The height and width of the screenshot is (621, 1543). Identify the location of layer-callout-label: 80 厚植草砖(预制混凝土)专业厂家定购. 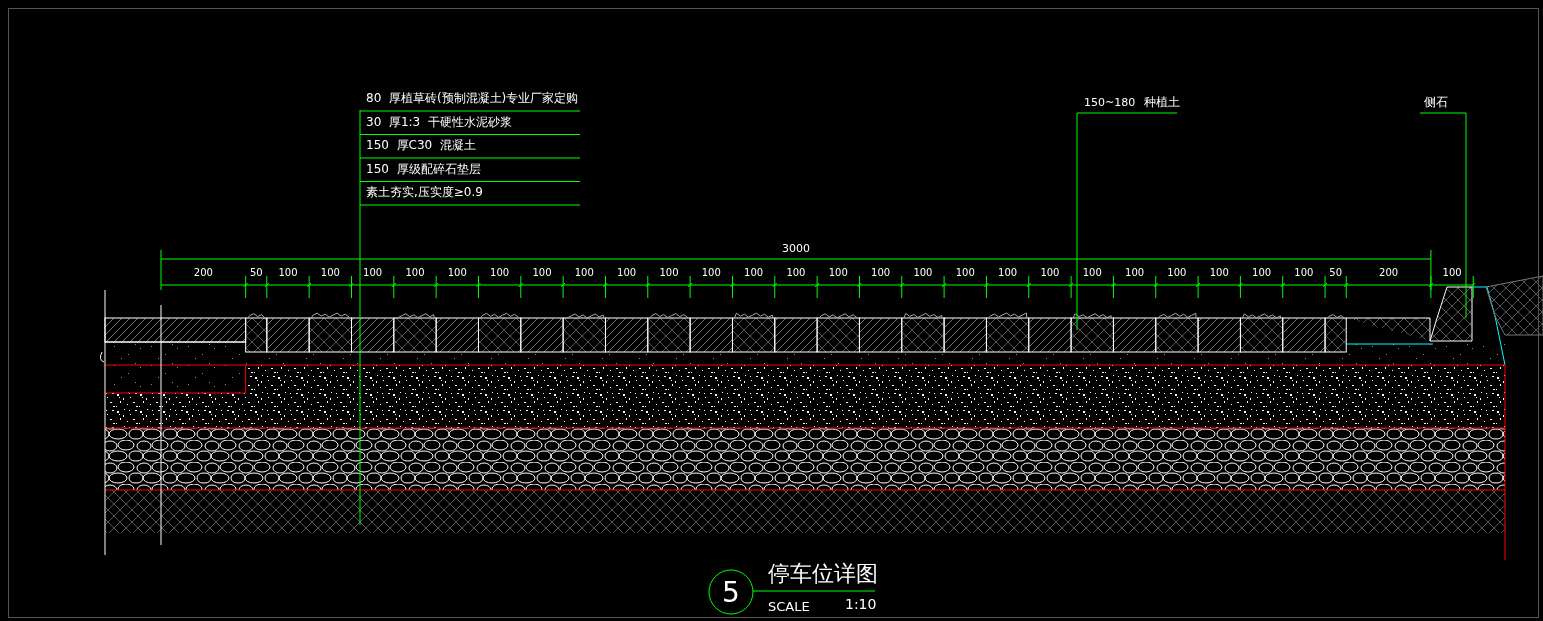
(472, 98).